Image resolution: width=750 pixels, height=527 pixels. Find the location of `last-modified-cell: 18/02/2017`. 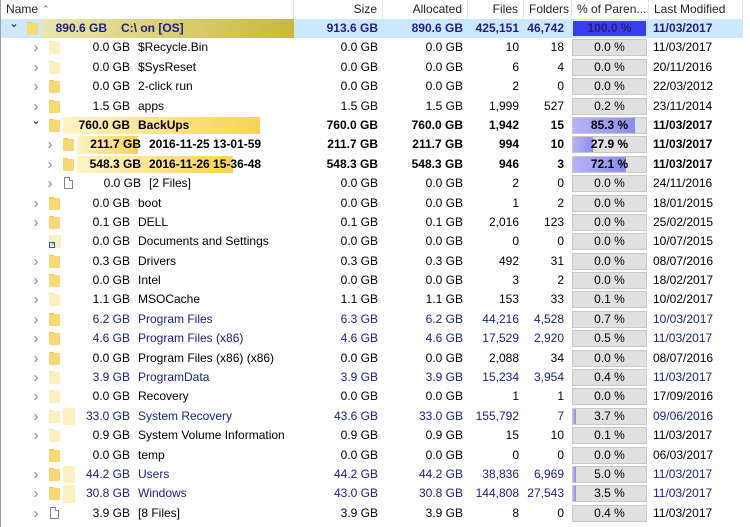

last-modified-cell: 18/02/2017 is located at coordinates (683, 280).